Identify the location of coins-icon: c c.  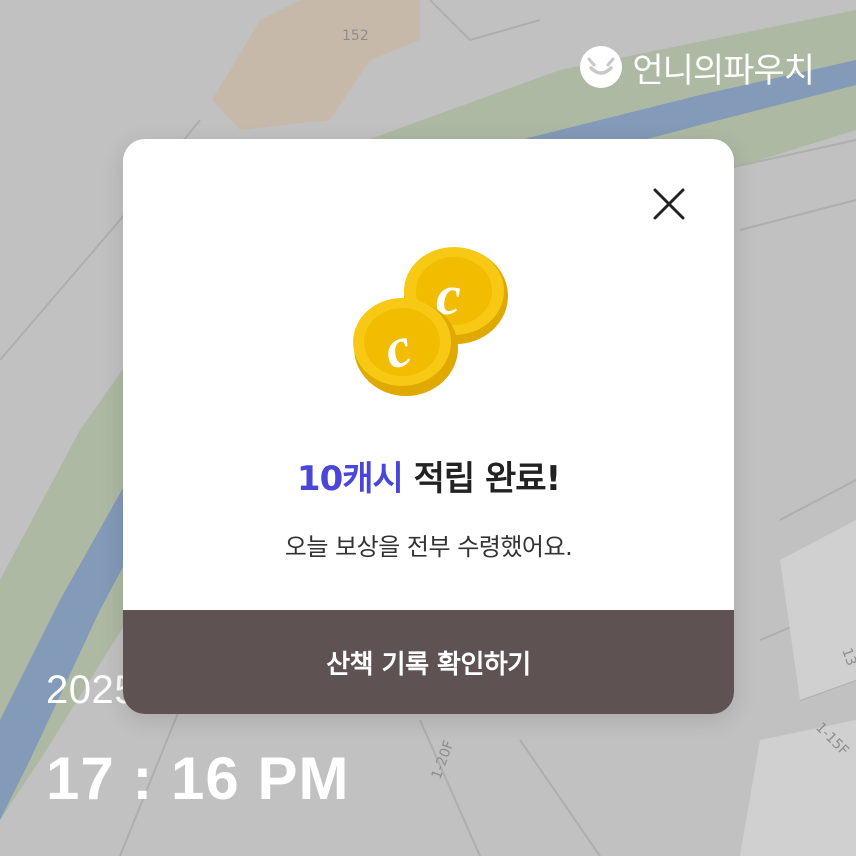
(430, 321).